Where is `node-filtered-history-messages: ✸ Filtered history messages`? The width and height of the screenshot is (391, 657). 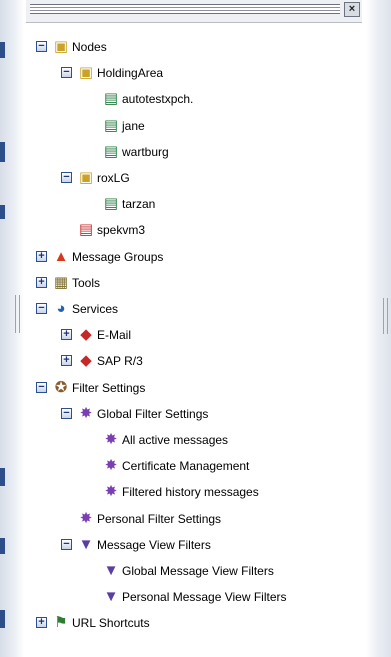
node-filtered-history-messages: ✸ Filtered history messages is located at coordinates (180, 492).